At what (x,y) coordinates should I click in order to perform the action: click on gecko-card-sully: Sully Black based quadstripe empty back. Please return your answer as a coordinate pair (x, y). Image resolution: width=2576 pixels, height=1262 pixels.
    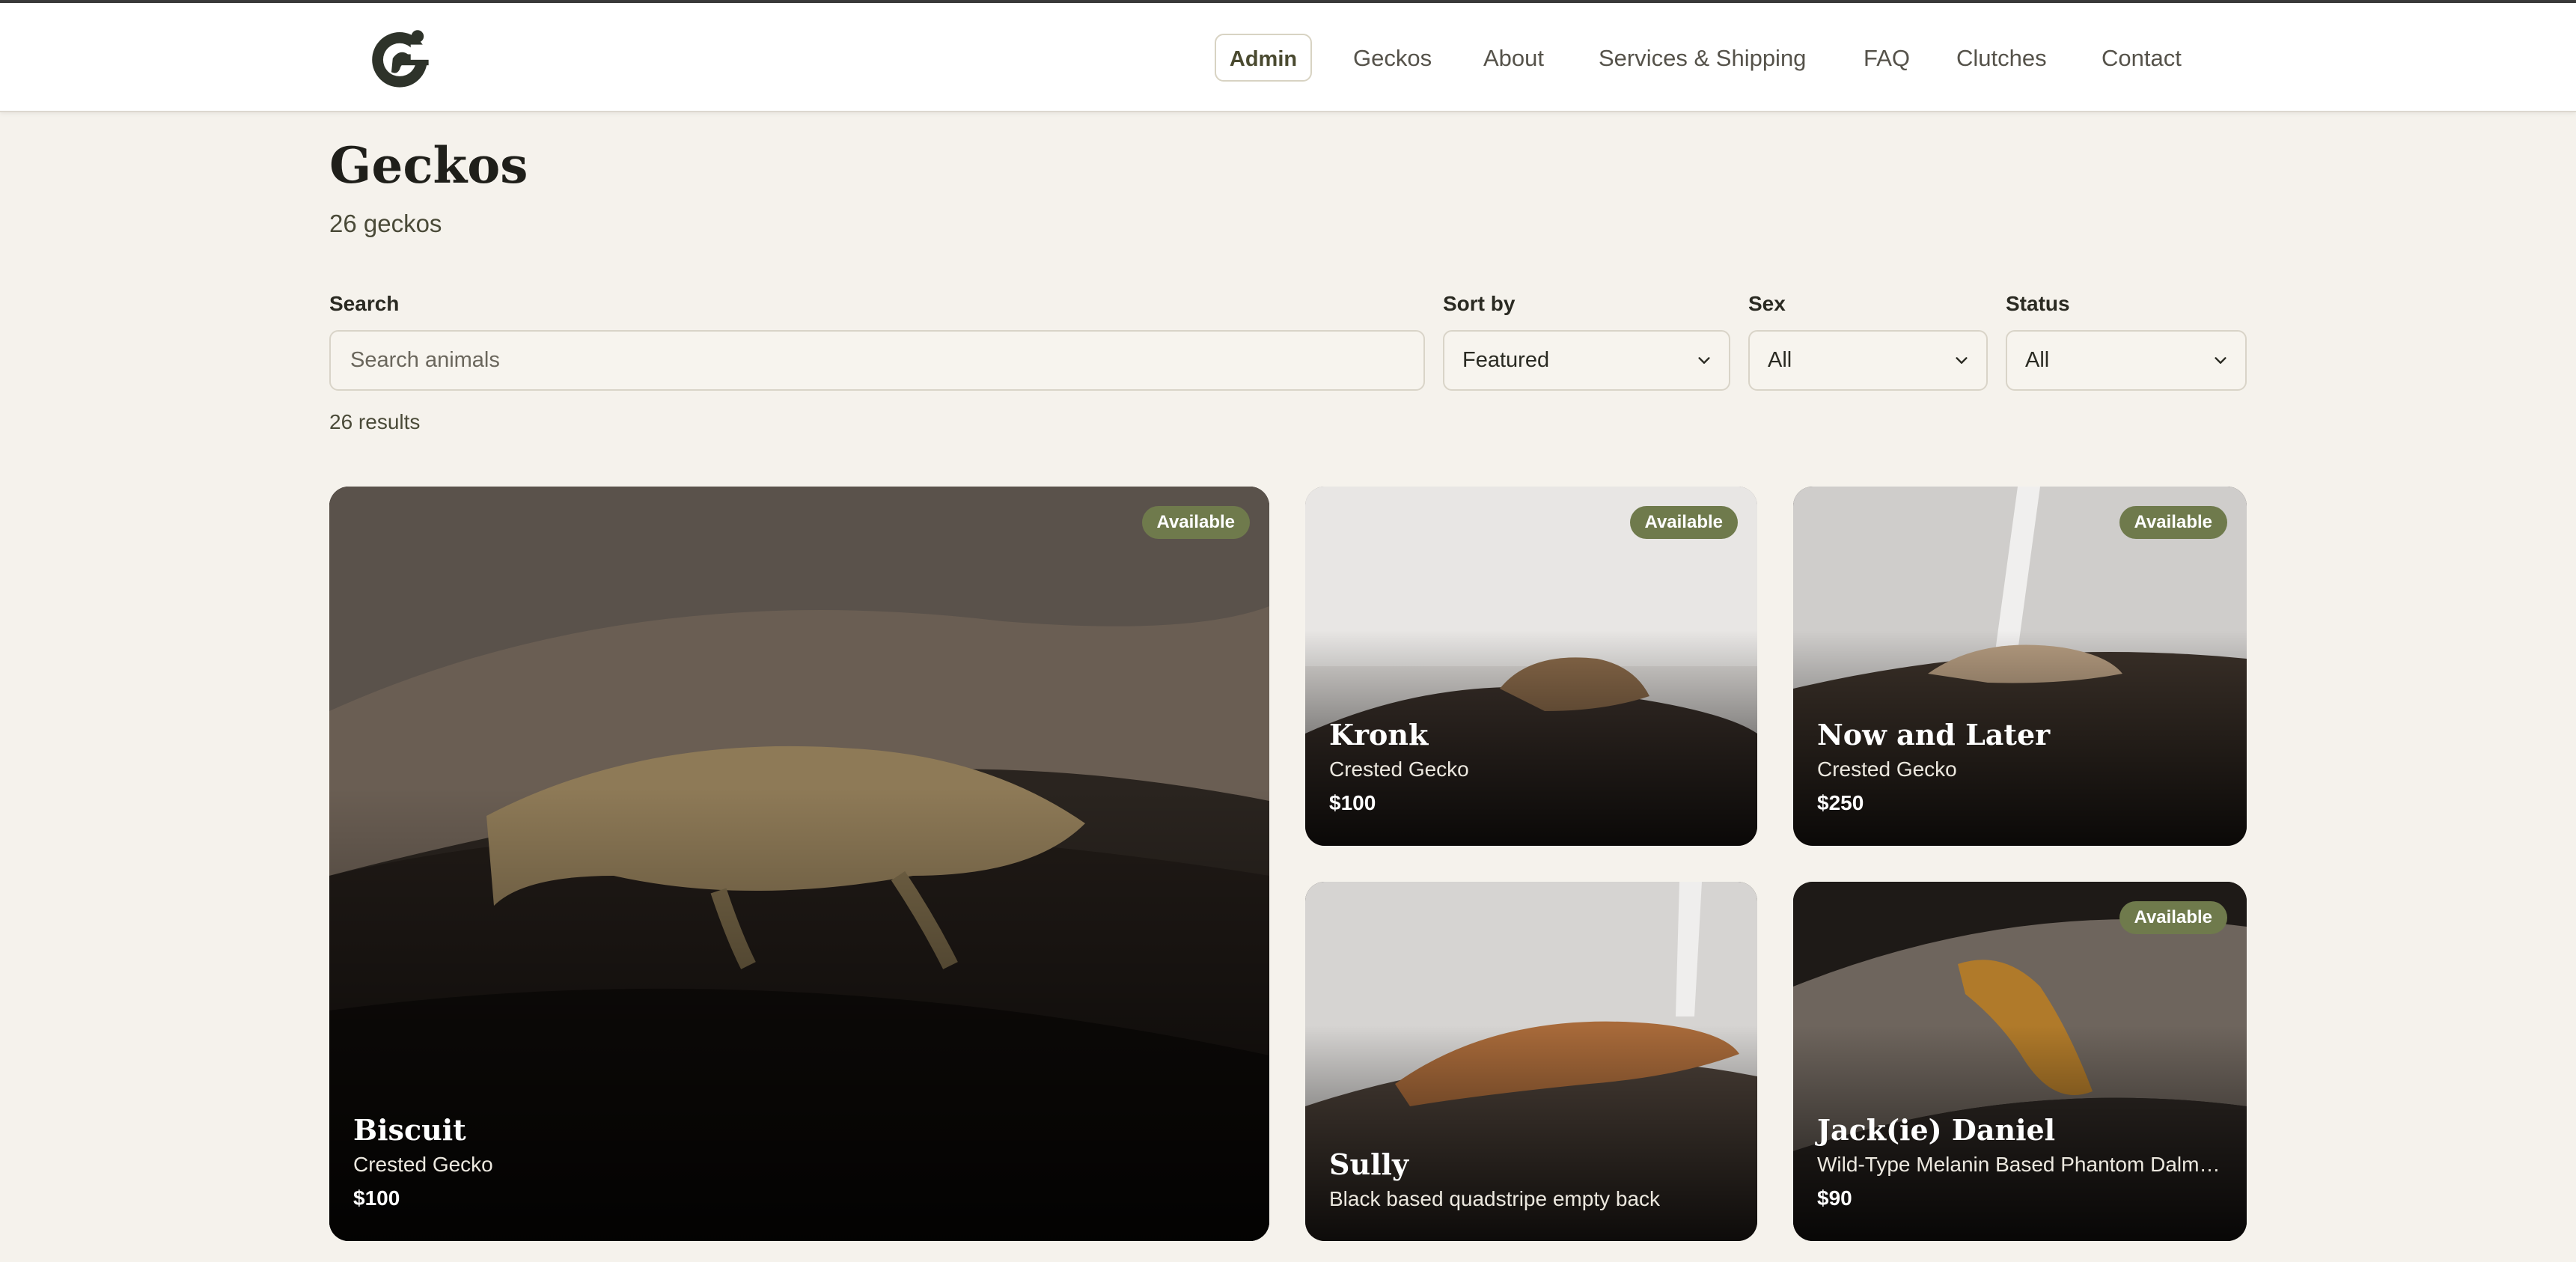
    Looking at the image, I should click on (1531, 1061).